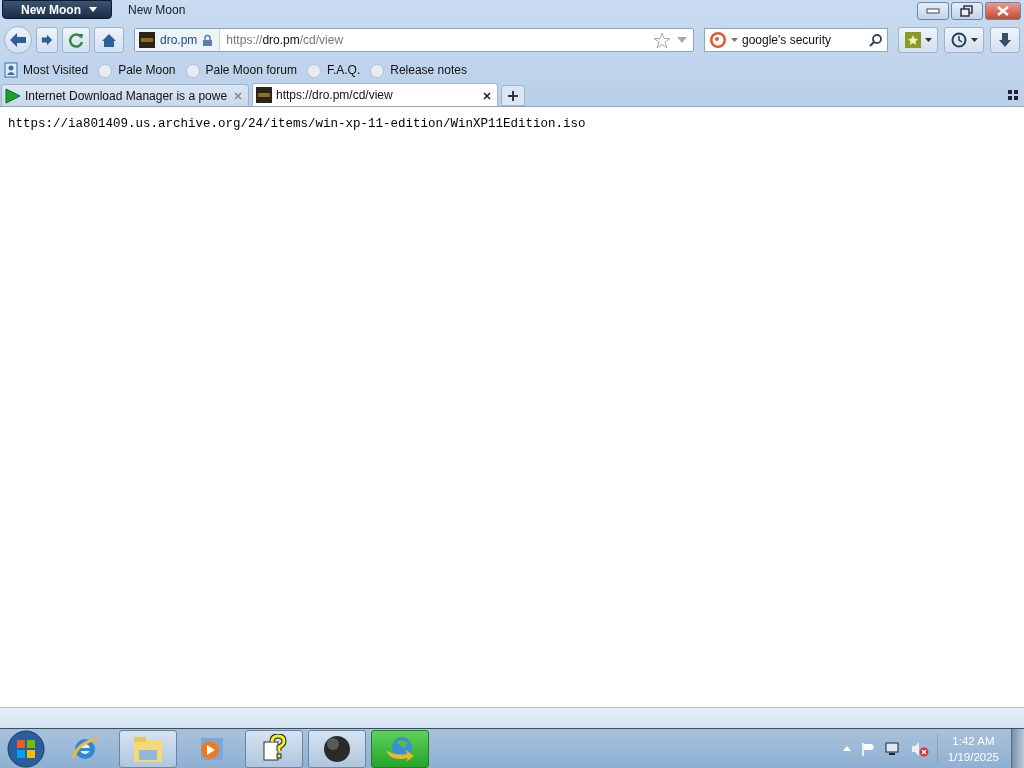 This screenshot has height=768, width=1024. I want to click on history-button, so click(964, 40).